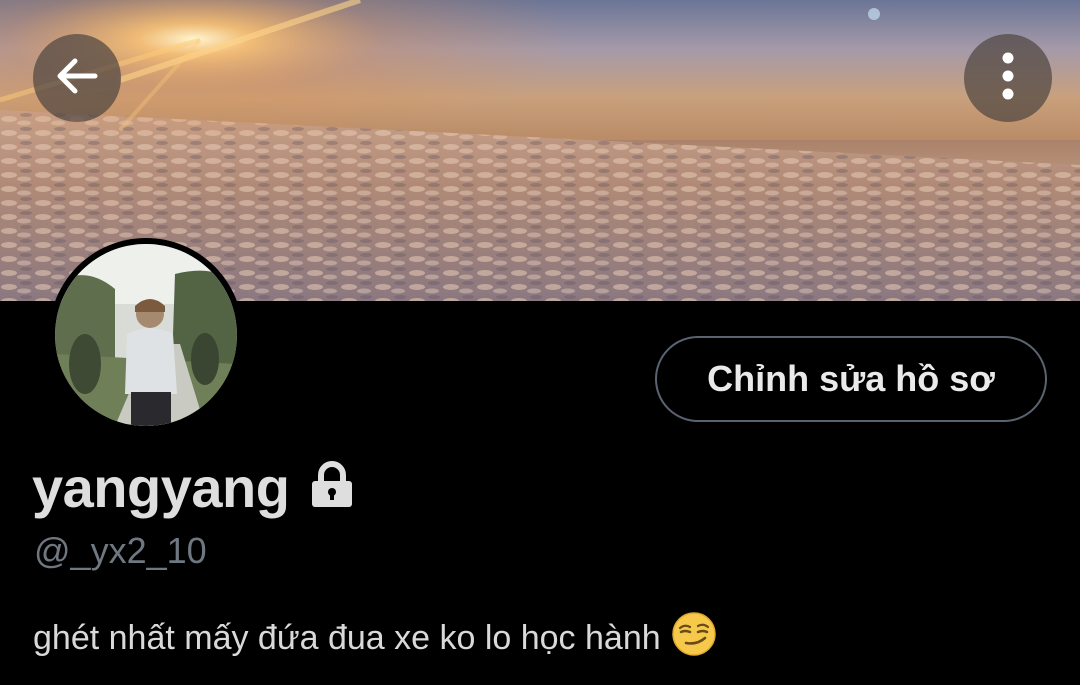 The width and height of the screenshot is (1080, 685). I want to click on arrow-left-icon, so click(77, 78).